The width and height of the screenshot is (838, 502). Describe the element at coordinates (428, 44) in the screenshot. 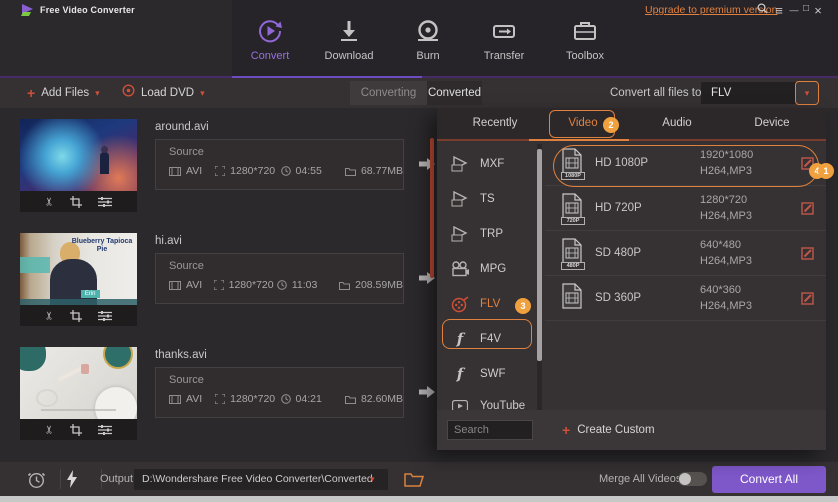

I see `tab-burn: Burn` at that location.